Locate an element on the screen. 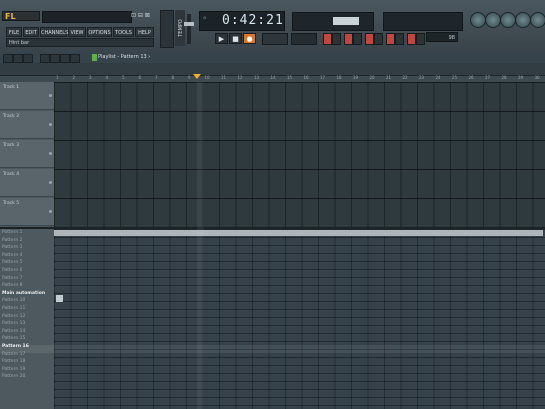  ruler-bar-number: 6 is located at coordinates (140, 77).